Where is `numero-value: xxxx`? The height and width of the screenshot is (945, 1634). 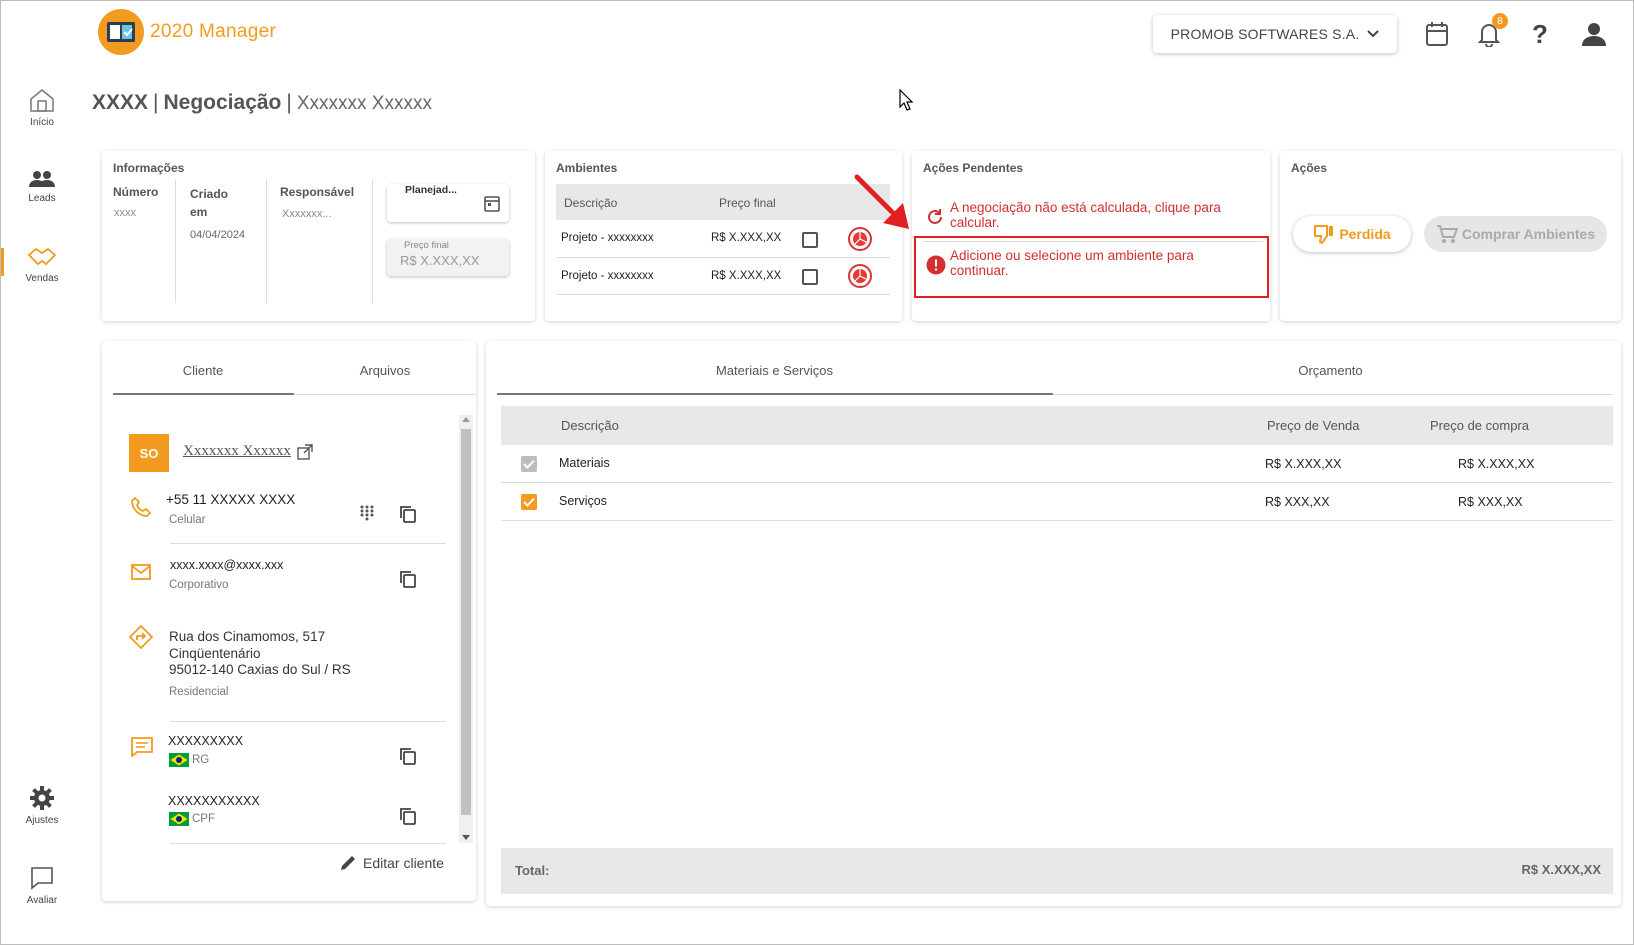
numero-value: xxxx is located at coordinates (125, 213).